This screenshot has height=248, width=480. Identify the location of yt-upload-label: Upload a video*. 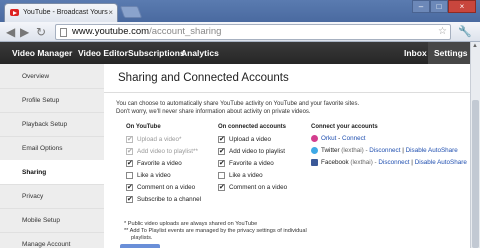
(159, 139).